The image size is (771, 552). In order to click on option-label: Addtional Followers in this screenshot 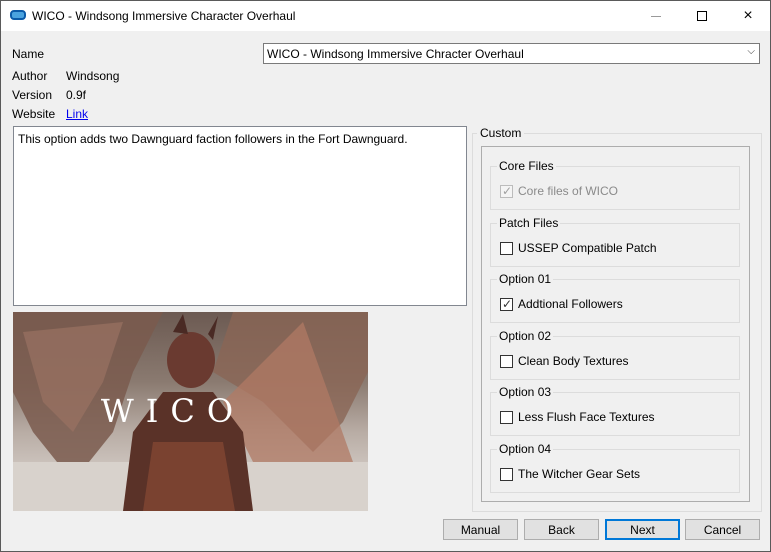, I will do `click(570, 304)`.